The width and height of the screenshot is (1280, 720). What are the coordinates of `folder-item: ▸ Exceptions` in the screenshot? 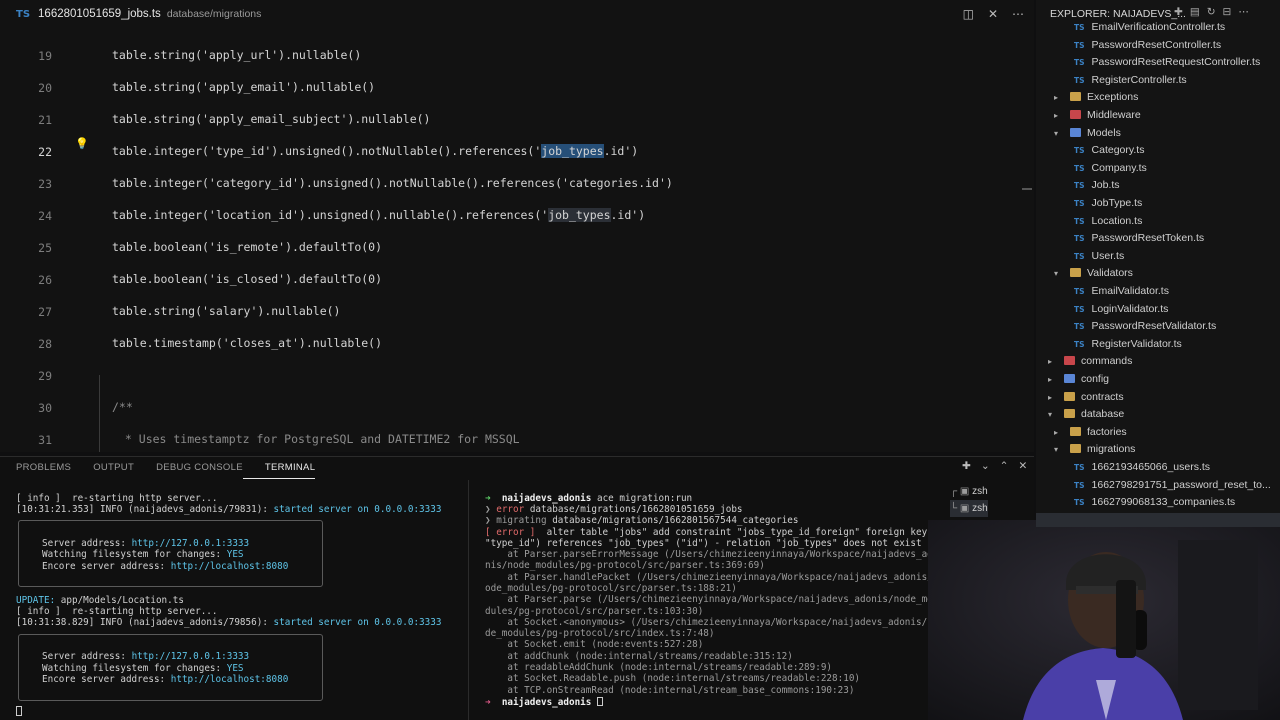 It's located at (1096, 97).